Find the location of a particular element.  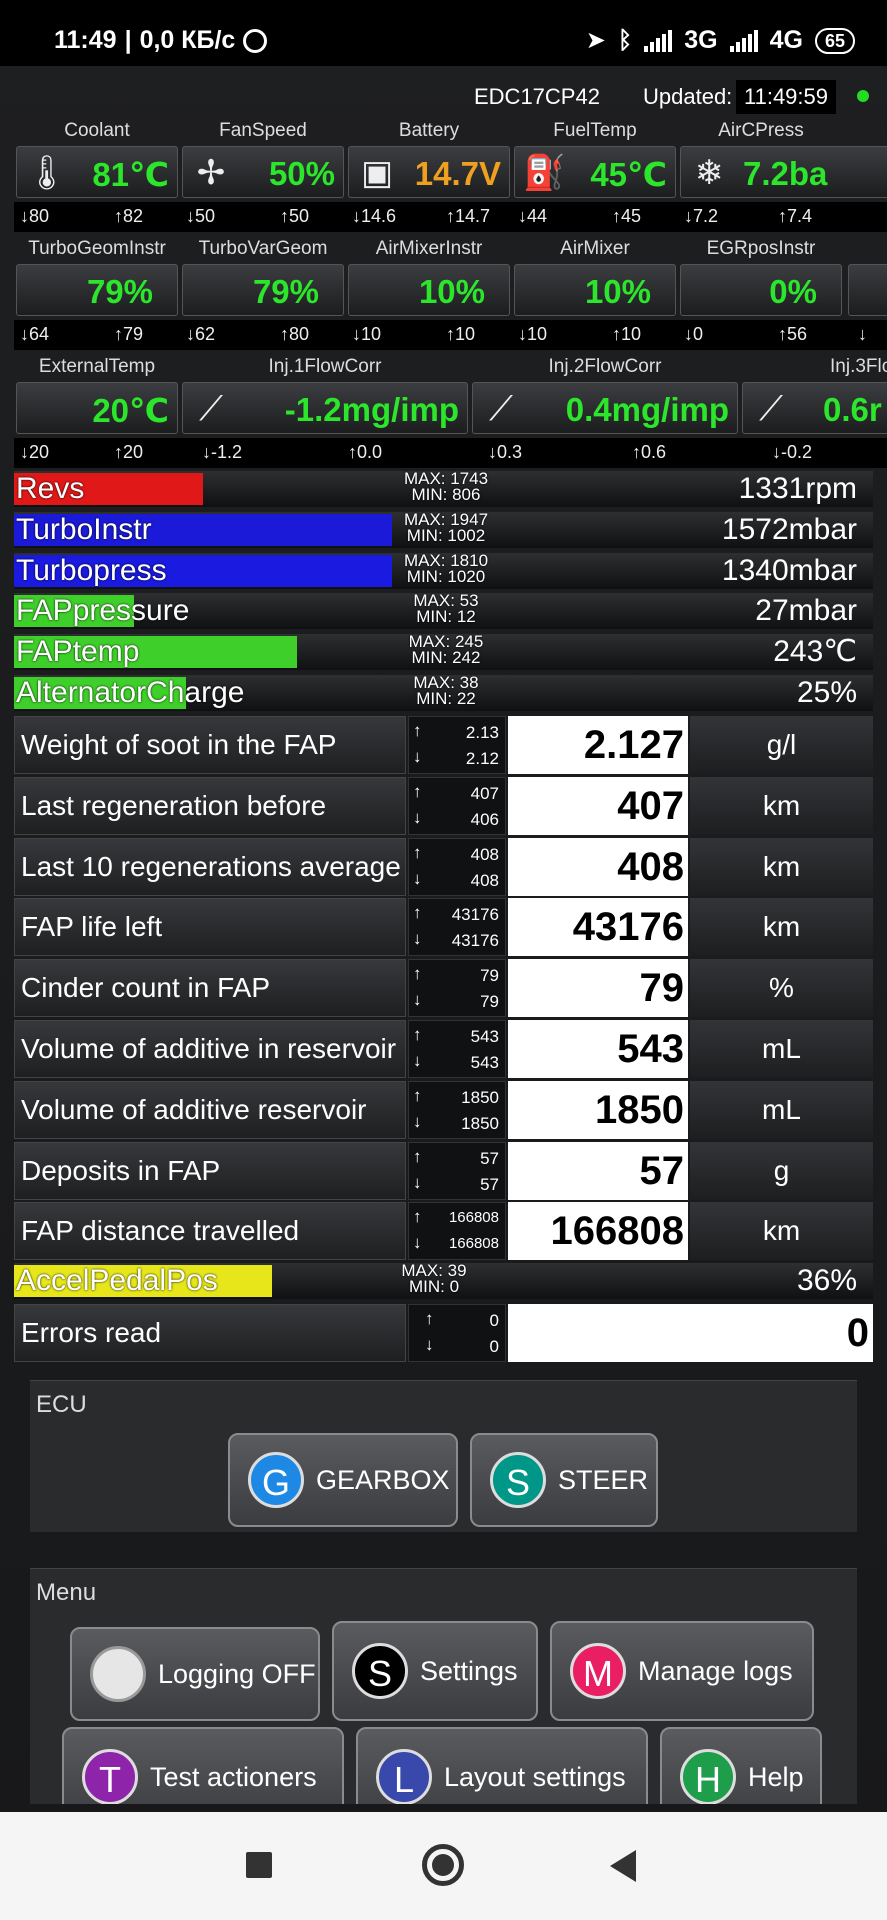

gauge-externaltemp: ExternalTemp 20℃ ↓20 ↑20 is located at coordinates (97, 413).